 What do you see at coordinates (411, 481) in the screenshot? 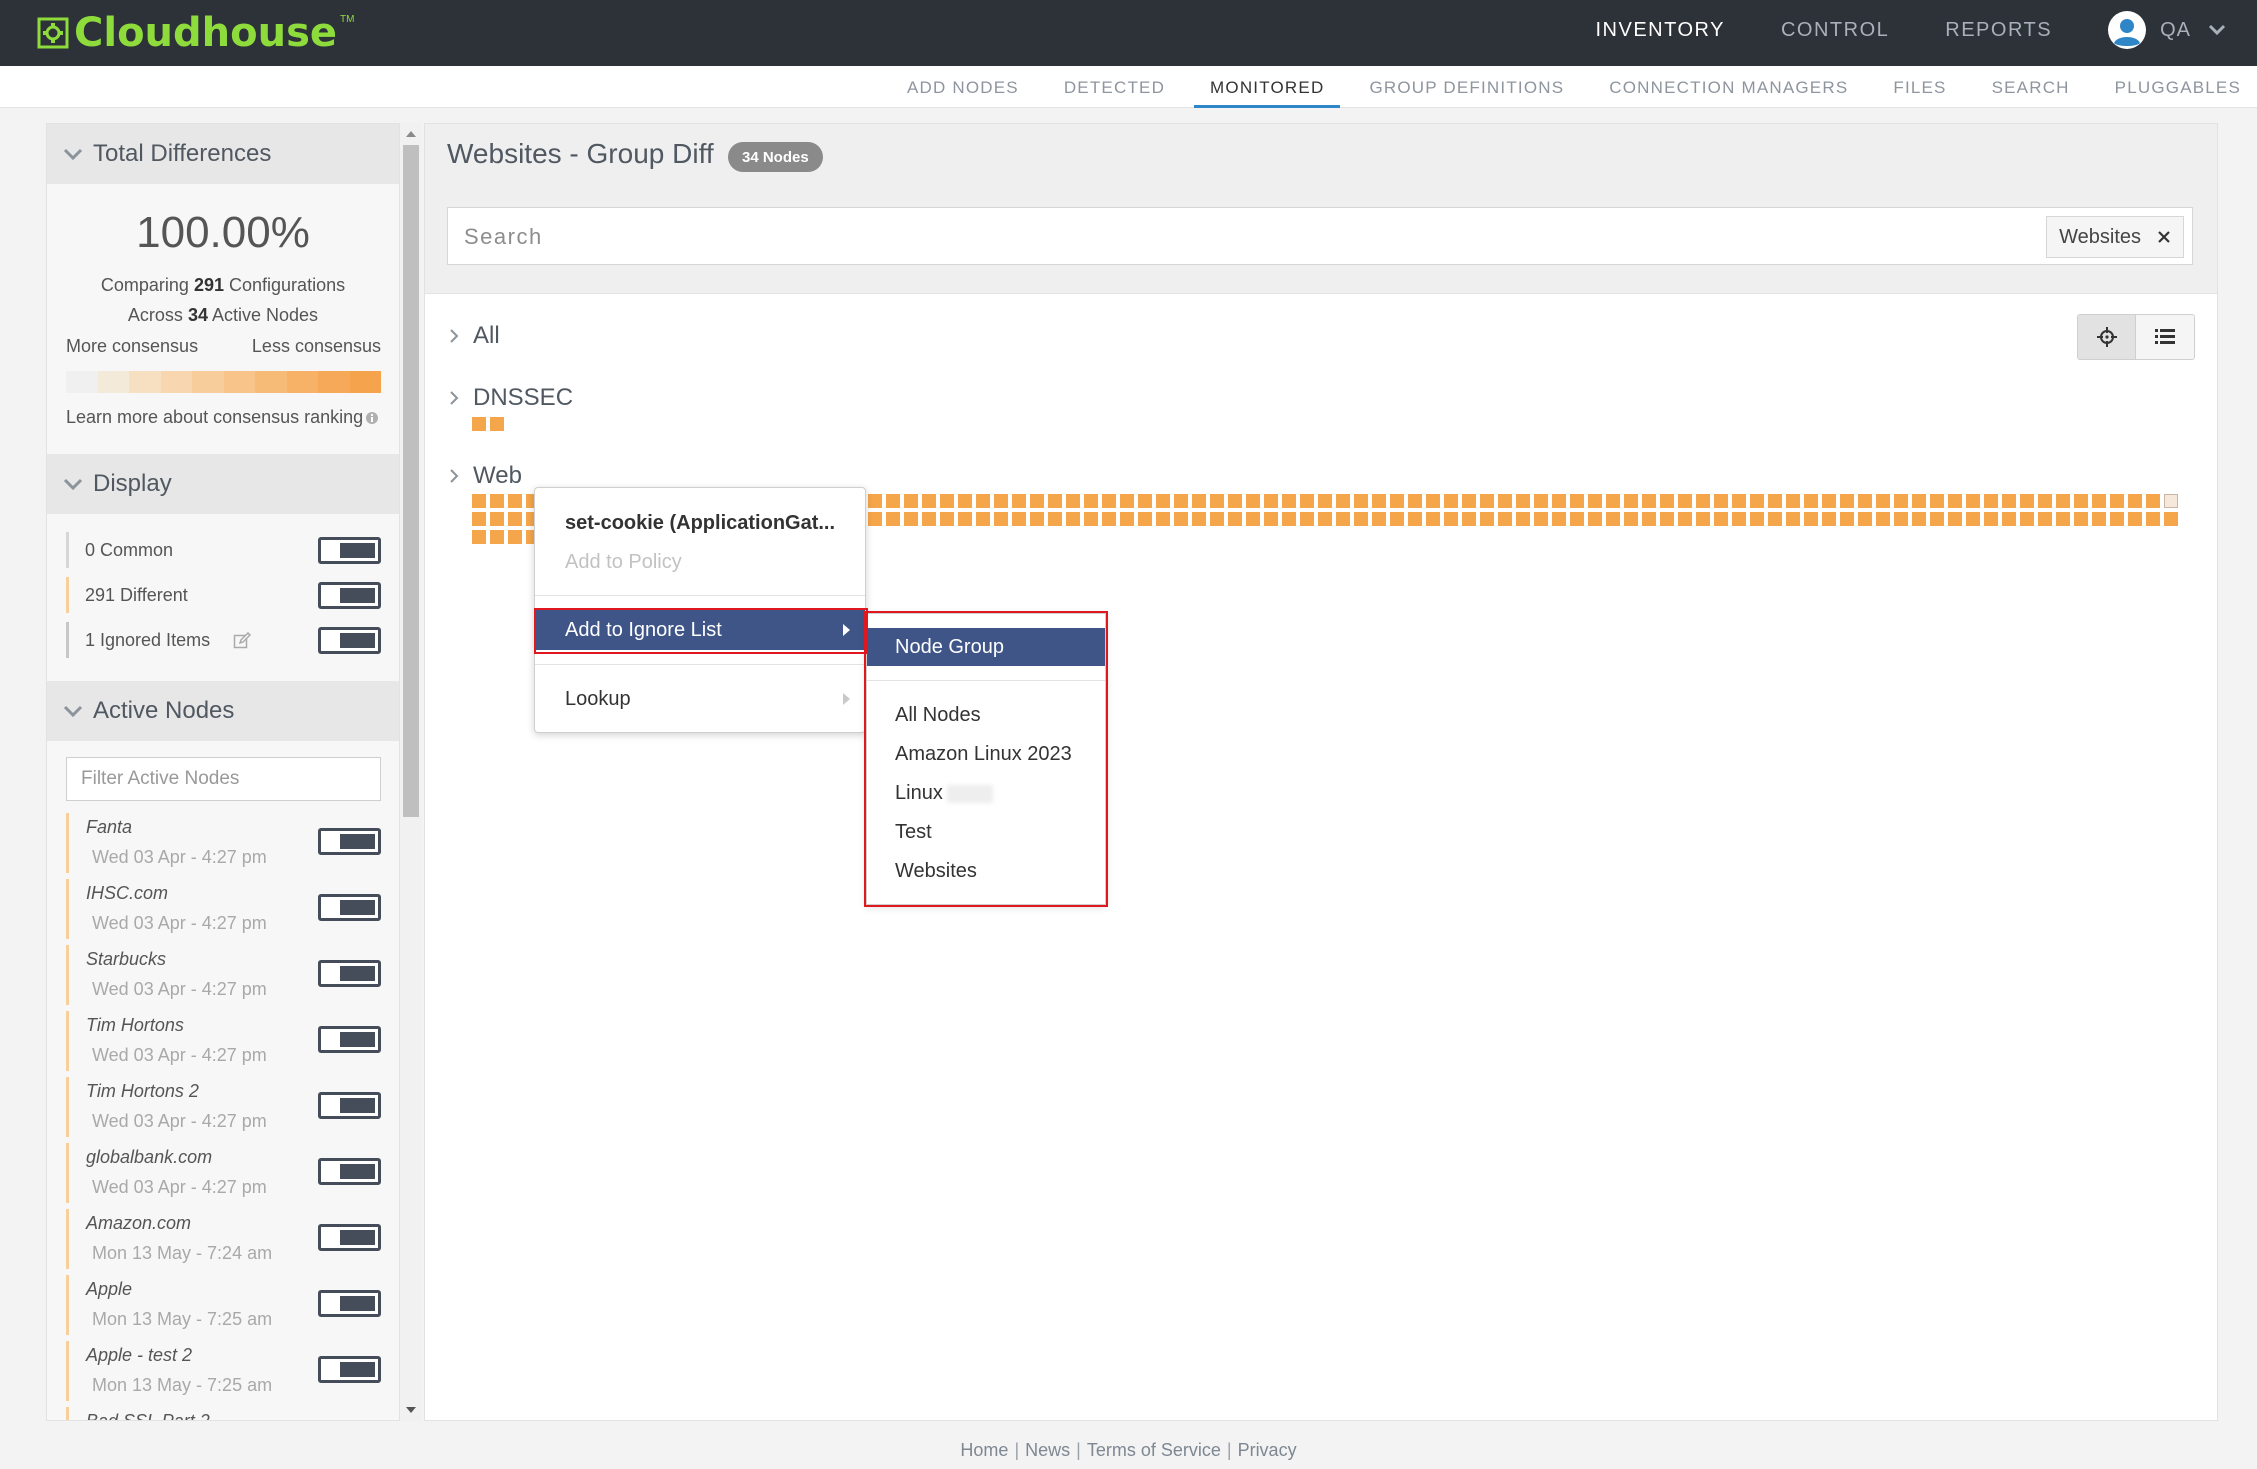
I see `scrollbar-thumb` at bounding box center [411, 481].